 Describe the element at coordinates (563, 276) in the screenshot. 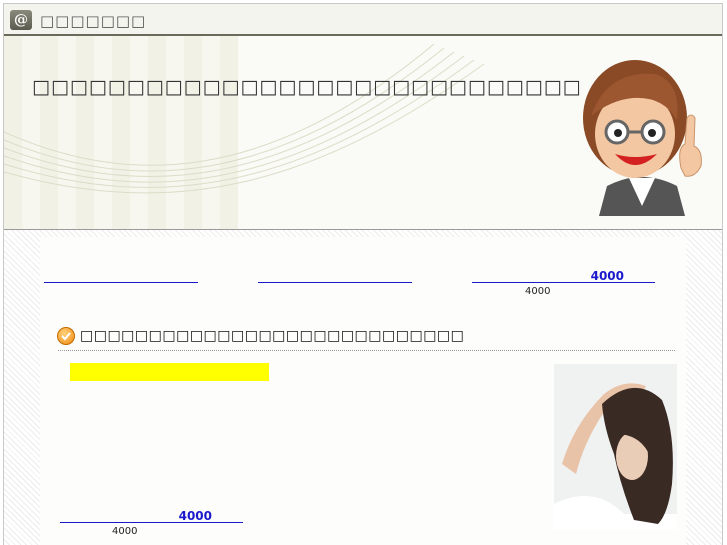

I see `nav-link-3: 4000` at that location.